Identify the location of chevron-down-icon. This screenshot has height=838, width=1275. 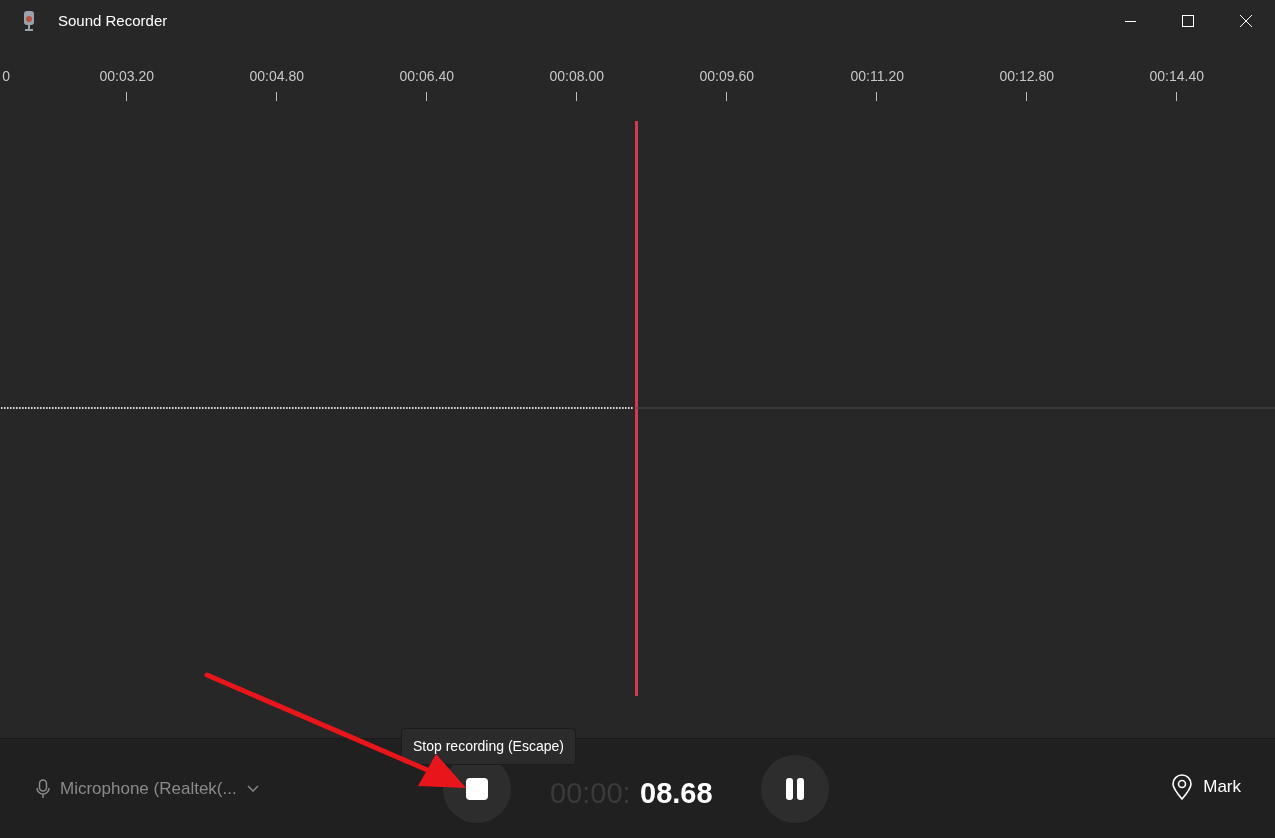
(252, 788).